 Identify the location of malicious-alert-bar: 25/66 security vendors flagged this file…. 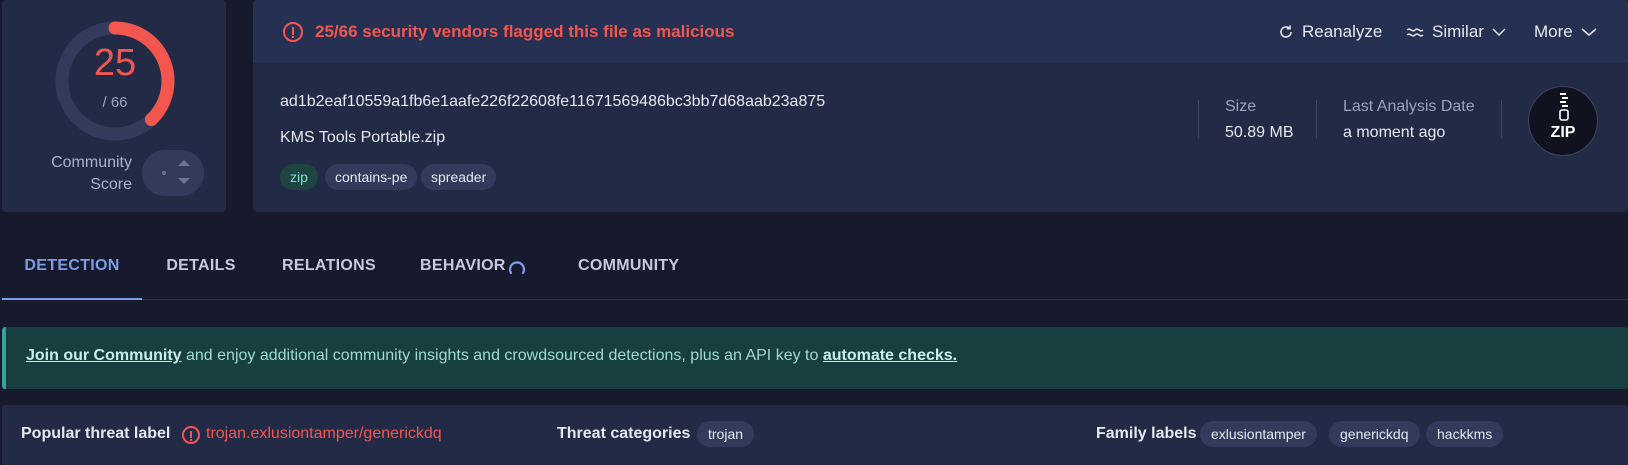
(940, 32).